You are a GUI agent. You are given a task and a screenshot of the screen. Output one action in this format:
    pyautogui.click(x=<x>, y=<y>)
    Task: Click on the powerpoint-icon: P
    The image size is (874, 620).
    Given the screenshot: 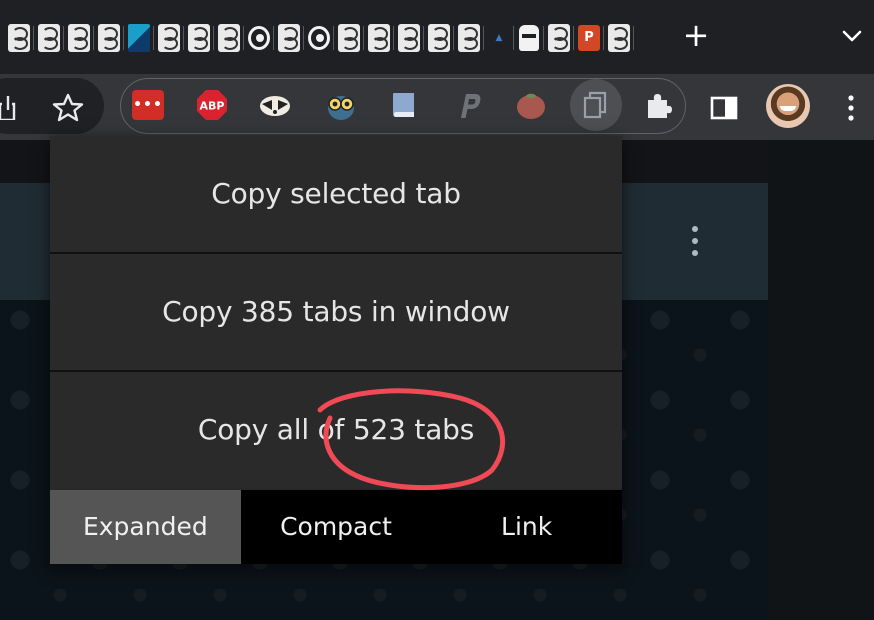 What is the action you would take?
    pyautogui.click(x=589, y=38)
    